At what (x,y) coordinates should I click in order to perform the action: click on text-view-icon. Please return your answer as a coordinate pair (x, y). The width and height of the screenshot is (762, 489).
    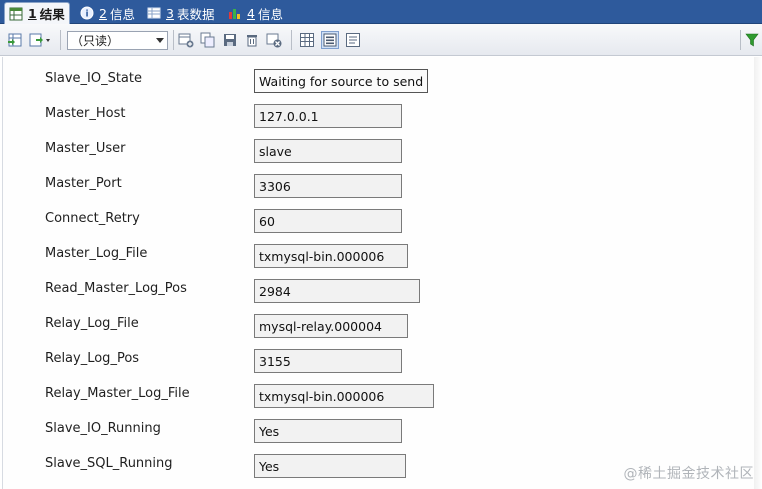
    Looking at the image, I should click on (353, 40).